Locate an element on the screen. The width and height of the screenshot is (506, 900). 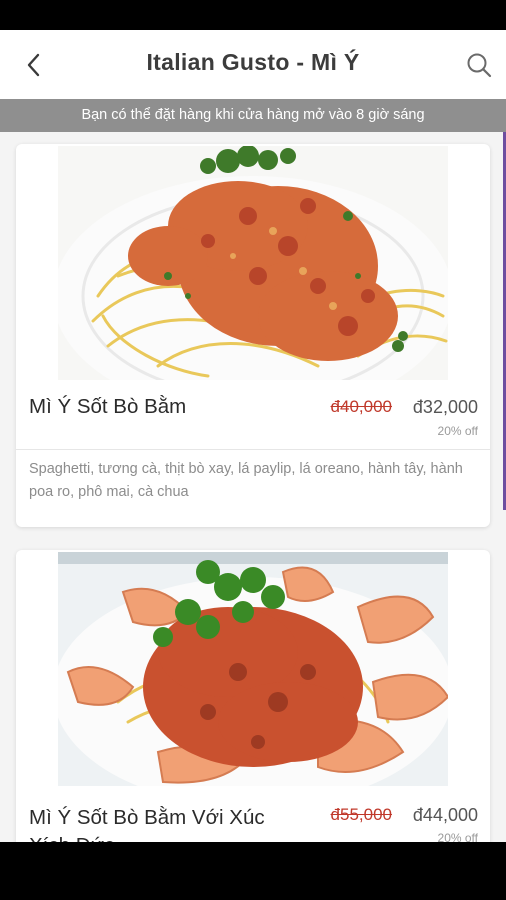
item-name-continued: Xích Đức is located at coordinates (72, 838).